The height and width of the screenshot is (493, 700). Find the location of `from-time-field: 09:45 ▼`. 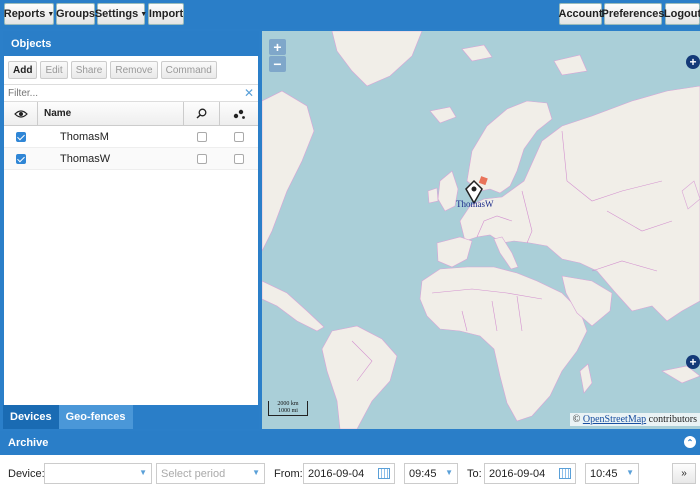

from-time-field: 09:45 ▼ is located at coordinates (431, 473).